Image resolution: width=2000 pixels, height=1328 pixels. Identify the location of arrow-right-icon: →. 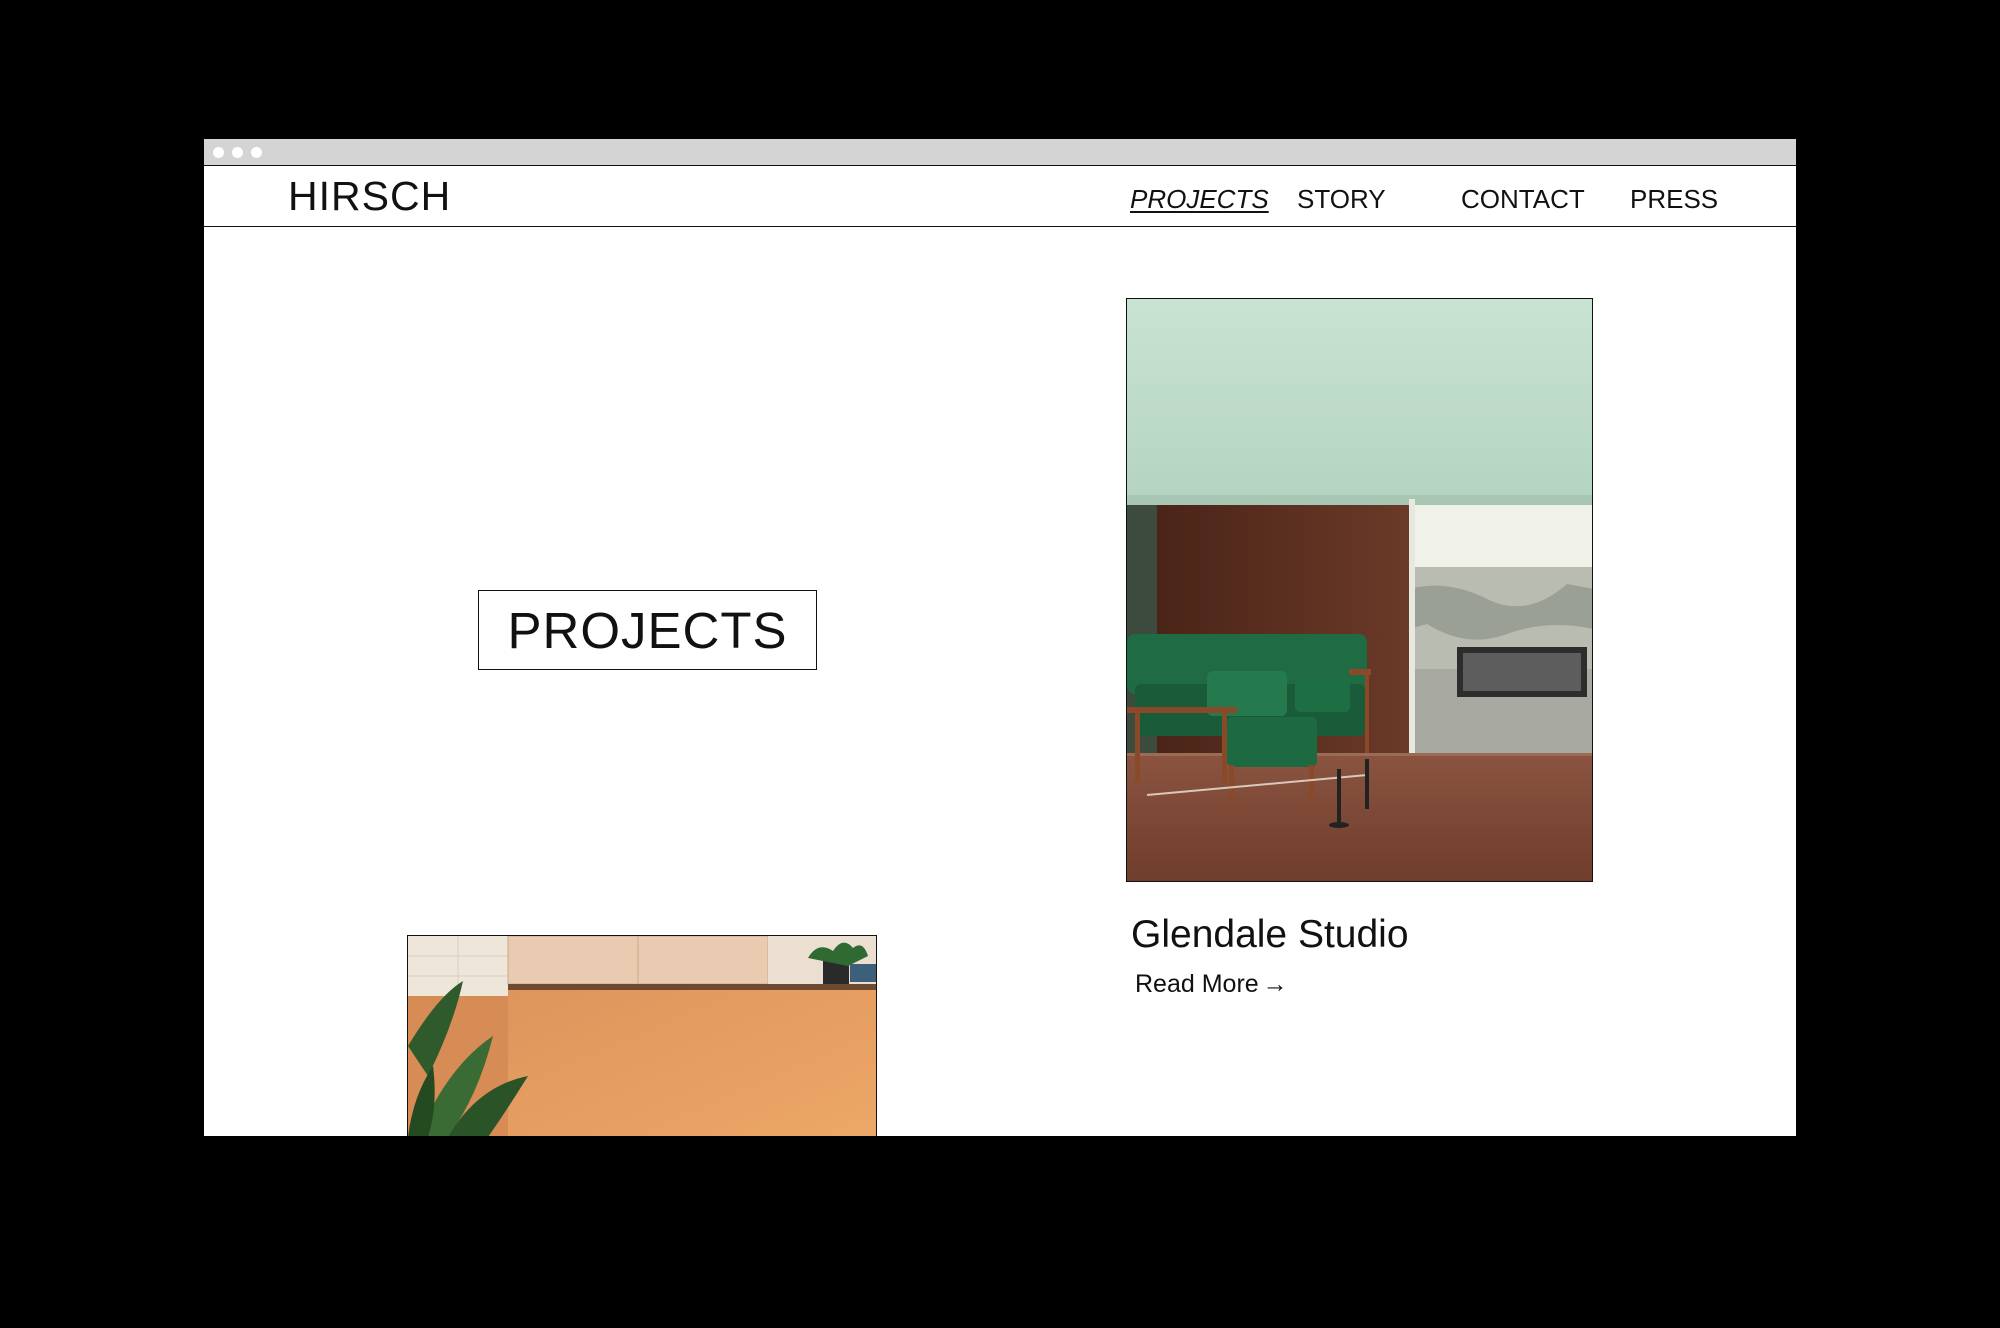
(1275, 984).